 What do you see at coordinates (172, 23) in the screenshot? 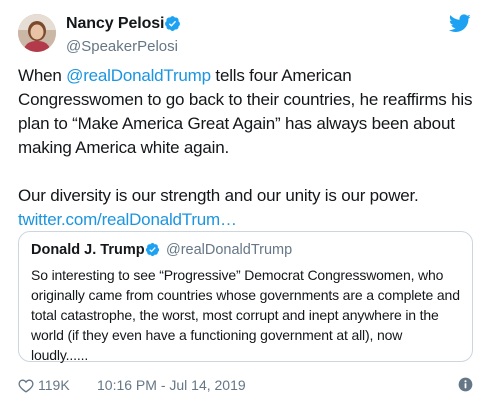
I see `verified-badge-icon` at bounding box center [172, 23].